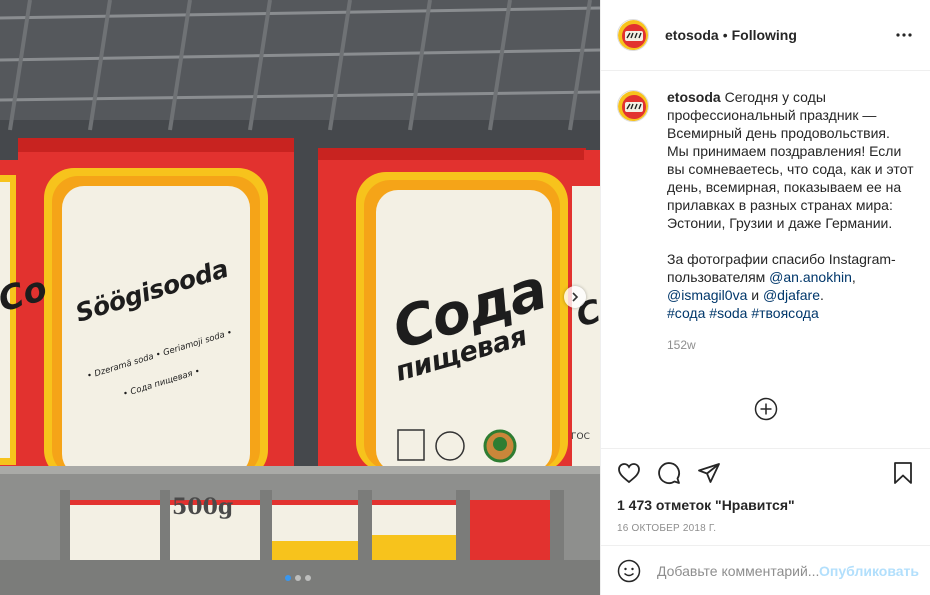  I want to click on heart-icon, so click(629, 473).